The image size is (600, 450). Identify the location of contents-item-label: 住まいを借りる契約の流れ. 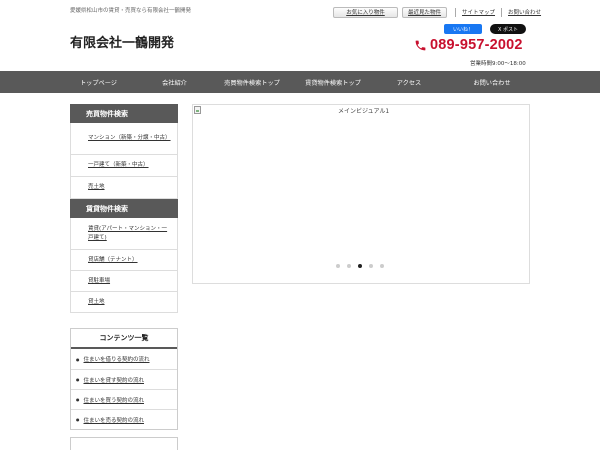
(116, 360).